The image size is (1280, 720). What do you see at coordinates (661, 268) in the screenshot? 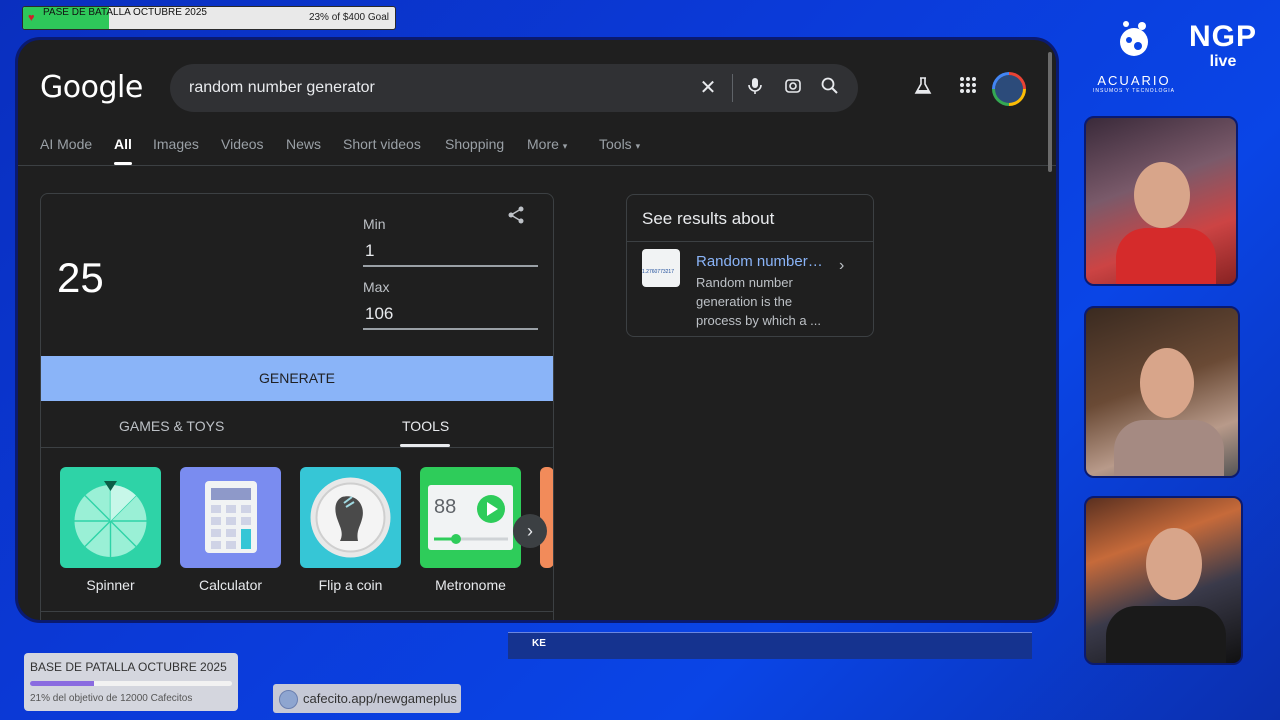
I see `result-thumbnail: 1.2760773217` at bounding box center [661, 268].